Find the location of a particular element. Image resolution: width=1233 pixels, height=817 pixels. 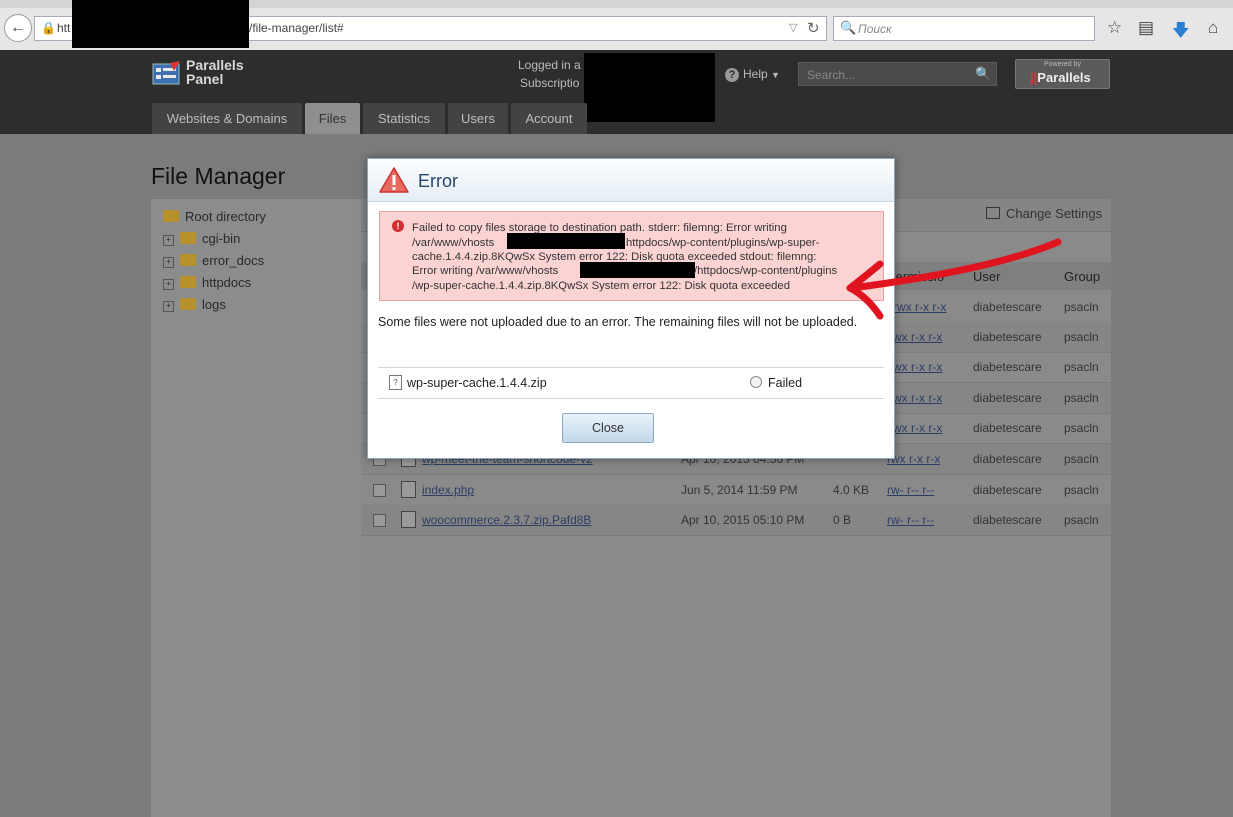

tab-websites-domains: Websites & Domains is located at coordinates (227, 118).